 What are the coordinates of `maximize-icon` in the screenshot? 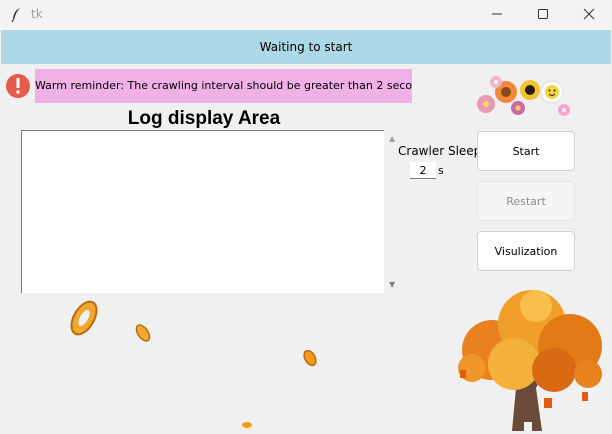 It's located at (543, 15).